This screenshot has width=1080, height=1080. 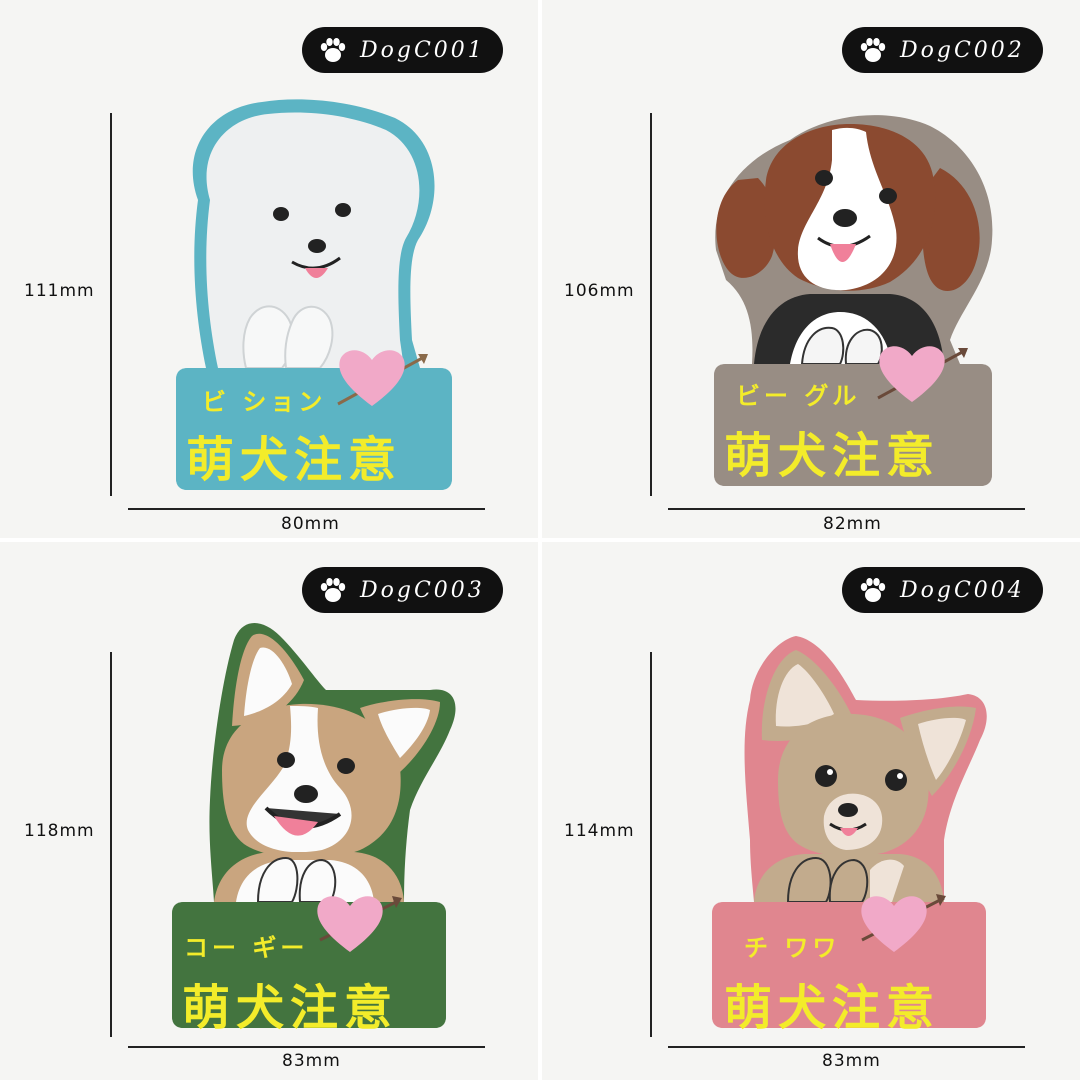 What do you see at coordinates (798, 396) in the screenshot?
I see `breed-label: ビー グル` at bounding box center [798, 396].